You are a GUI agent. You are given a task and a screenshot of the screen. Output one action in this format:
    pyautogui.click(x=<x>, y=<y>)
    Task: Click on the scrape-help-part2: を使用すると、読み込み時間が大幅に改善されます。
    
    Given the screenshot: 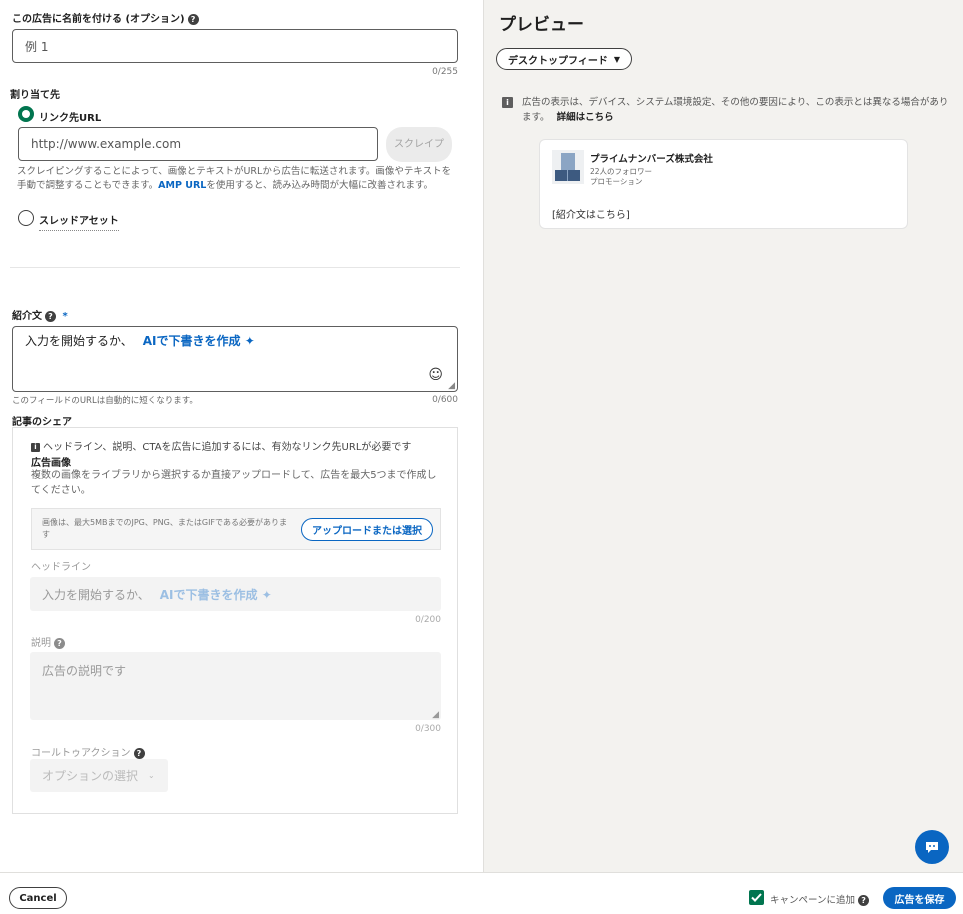 What is the action you would take?
    pyautogui.click(x=320, y=185)
    